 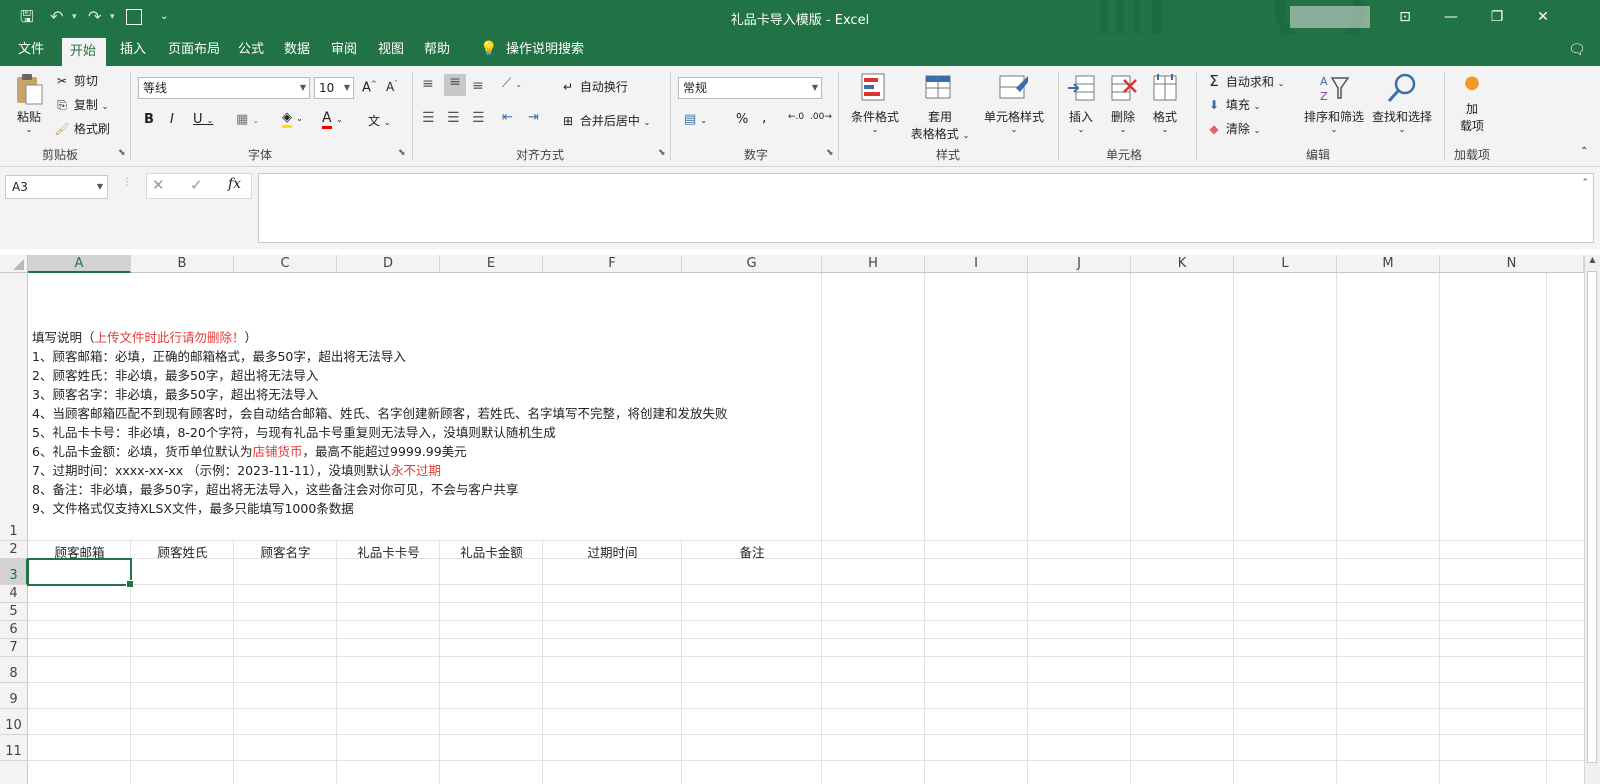 I want to click on align-middle-icon: ≡, so click(x=455, y=85).